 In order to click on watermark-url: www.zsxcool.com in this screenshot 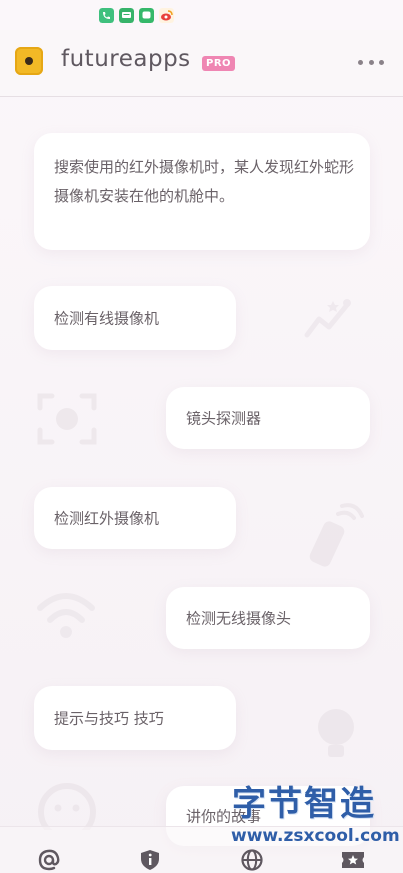, I will do `click(315, 836)`.